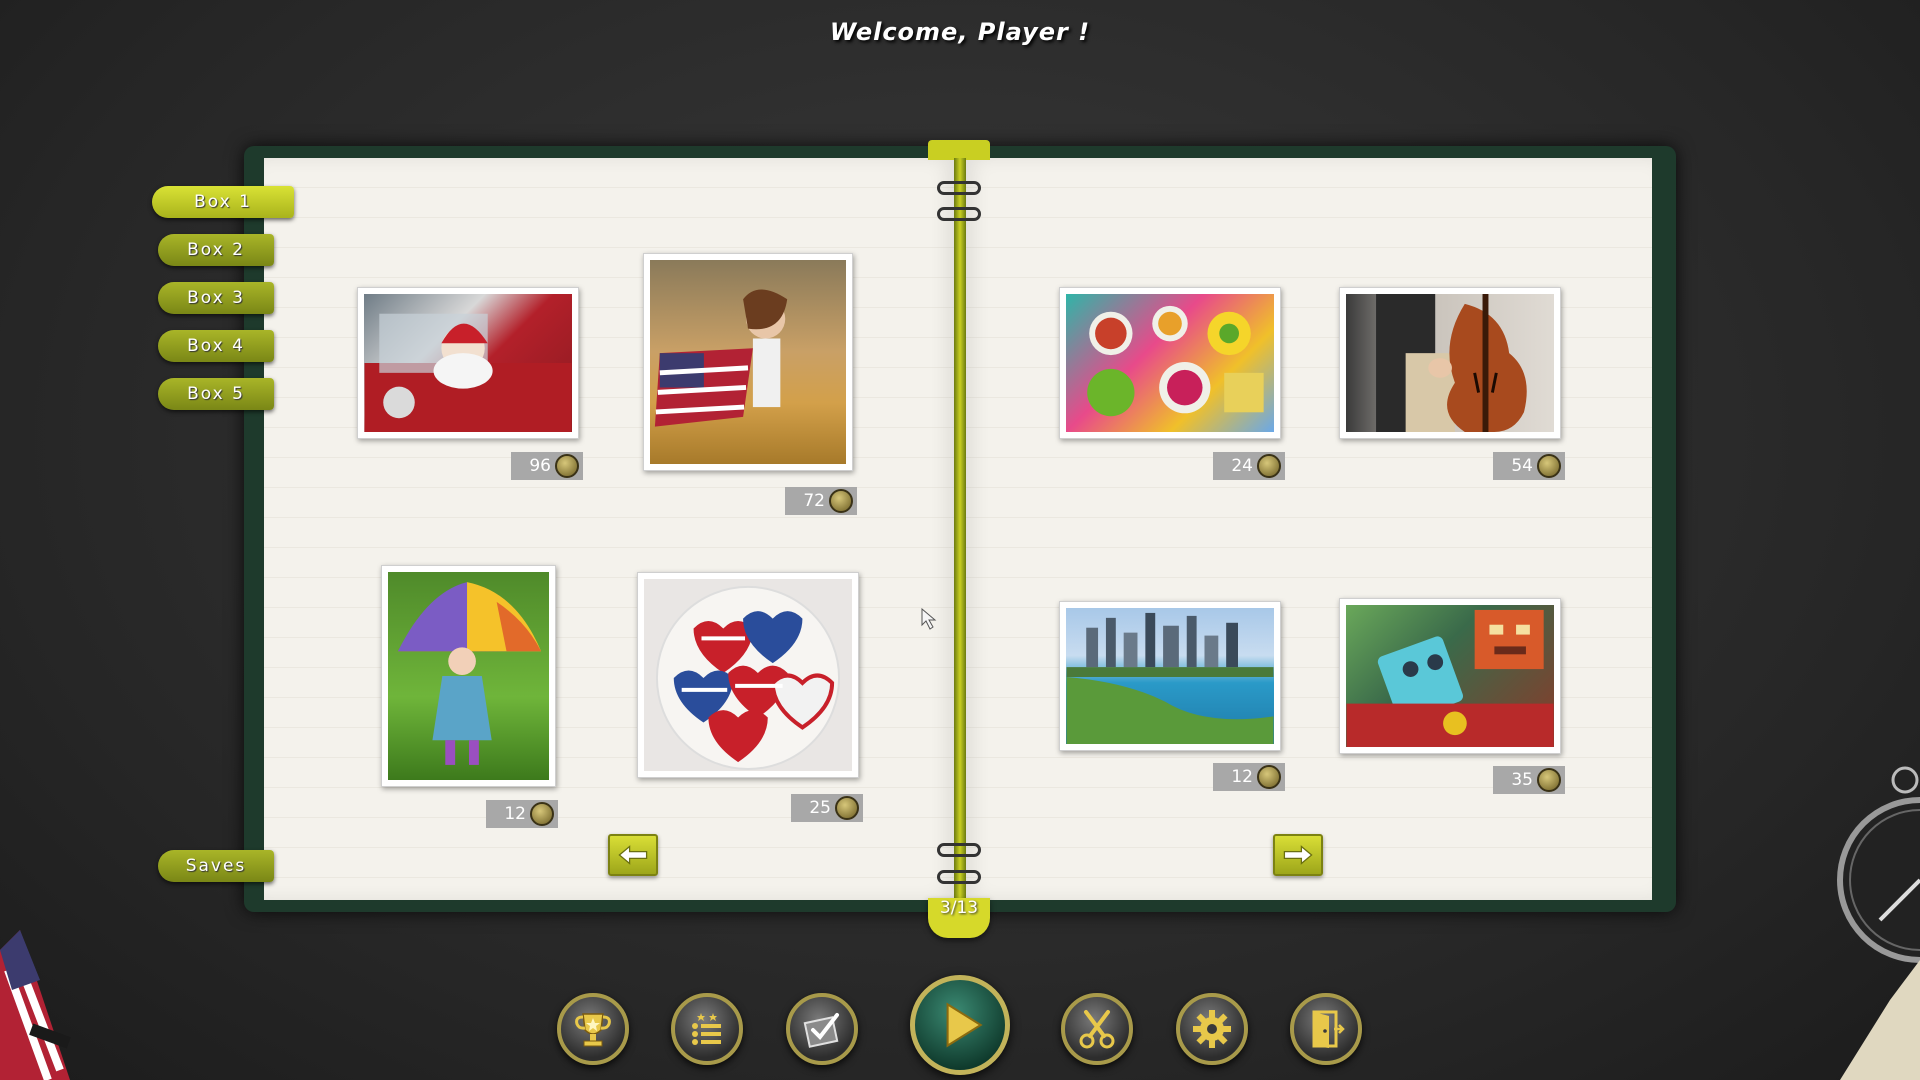 Image resolution: width=1920 pixels, height=1080 pixels. I want to click on puzzle-thumb-flag-cookies, so click(748, 675).